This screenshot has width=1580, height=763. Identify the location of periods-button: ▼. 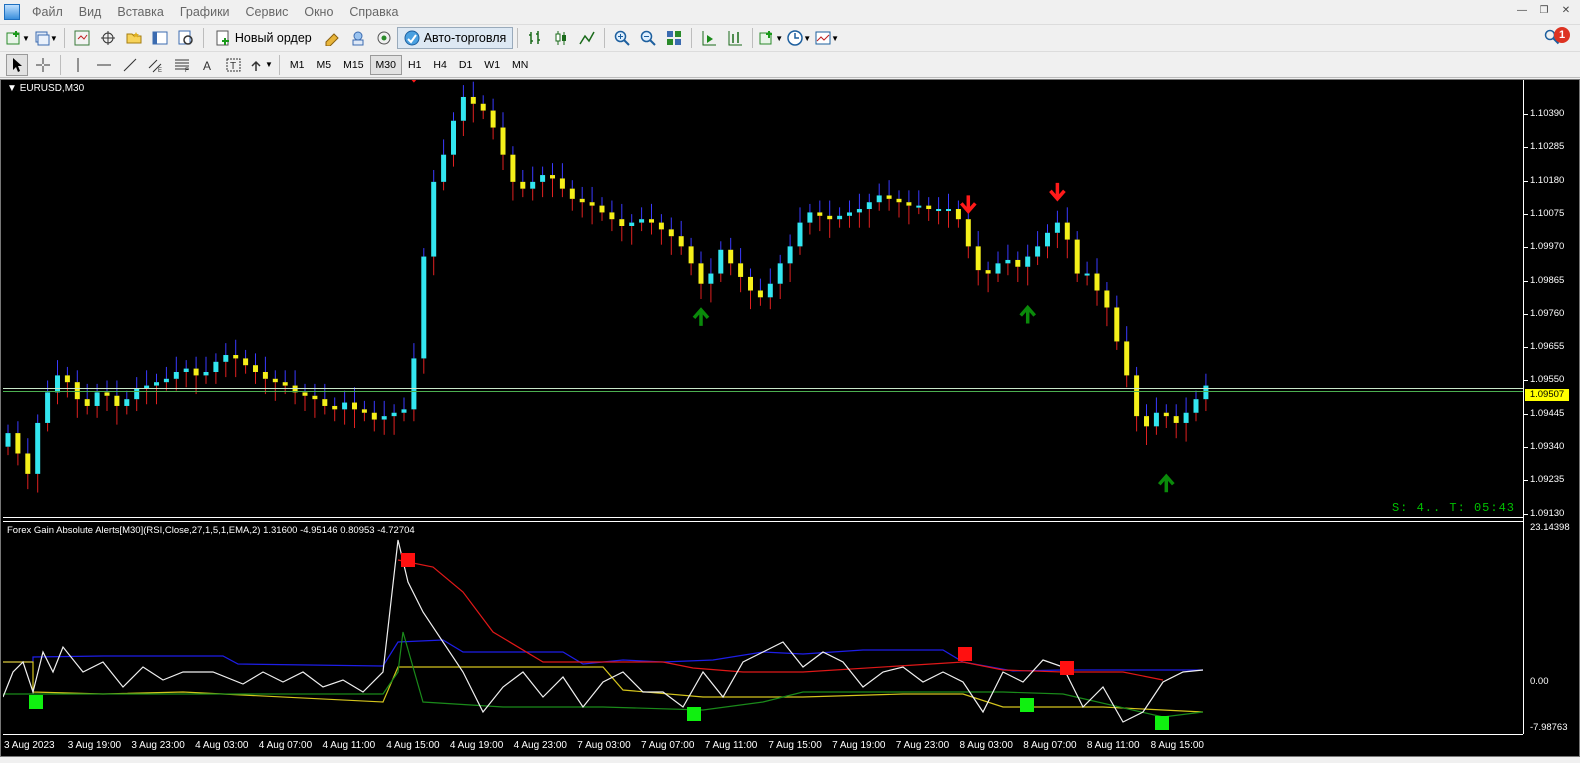
(799, 38).